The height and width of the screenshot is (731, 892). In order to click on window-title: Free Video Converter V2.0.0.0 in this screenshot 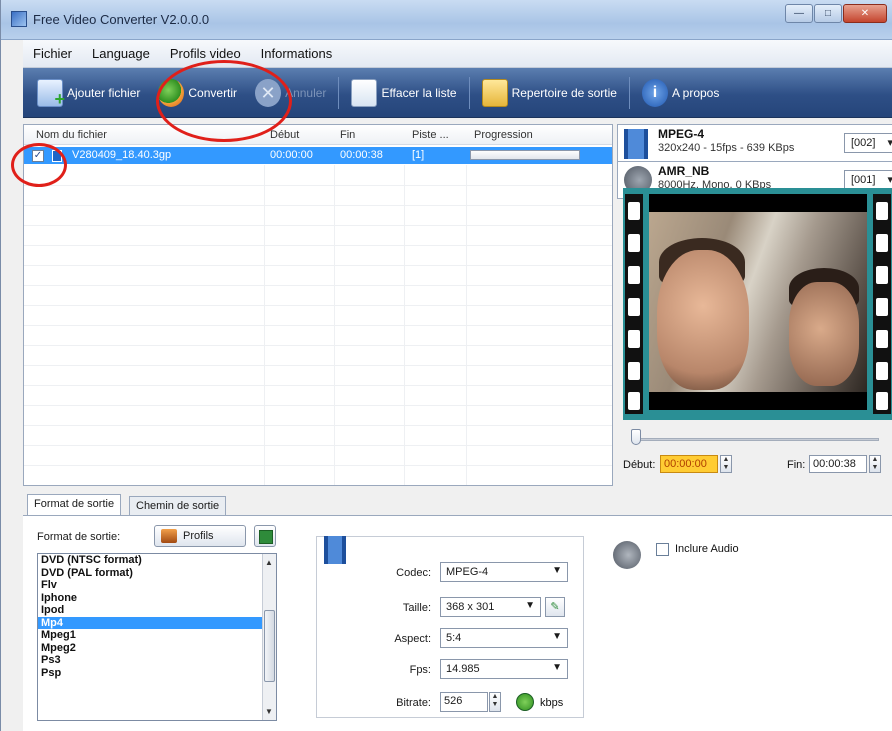, I will do `click(121, 19)`.